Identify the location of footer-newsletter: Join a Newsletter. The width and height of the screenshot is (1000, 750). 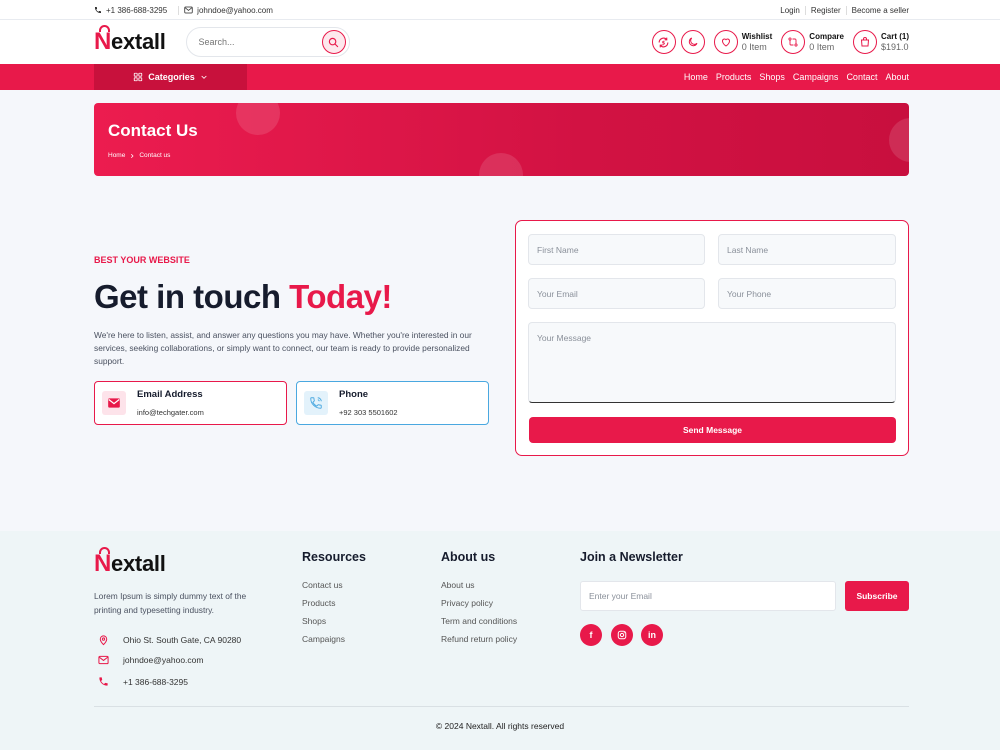
(631, 565).